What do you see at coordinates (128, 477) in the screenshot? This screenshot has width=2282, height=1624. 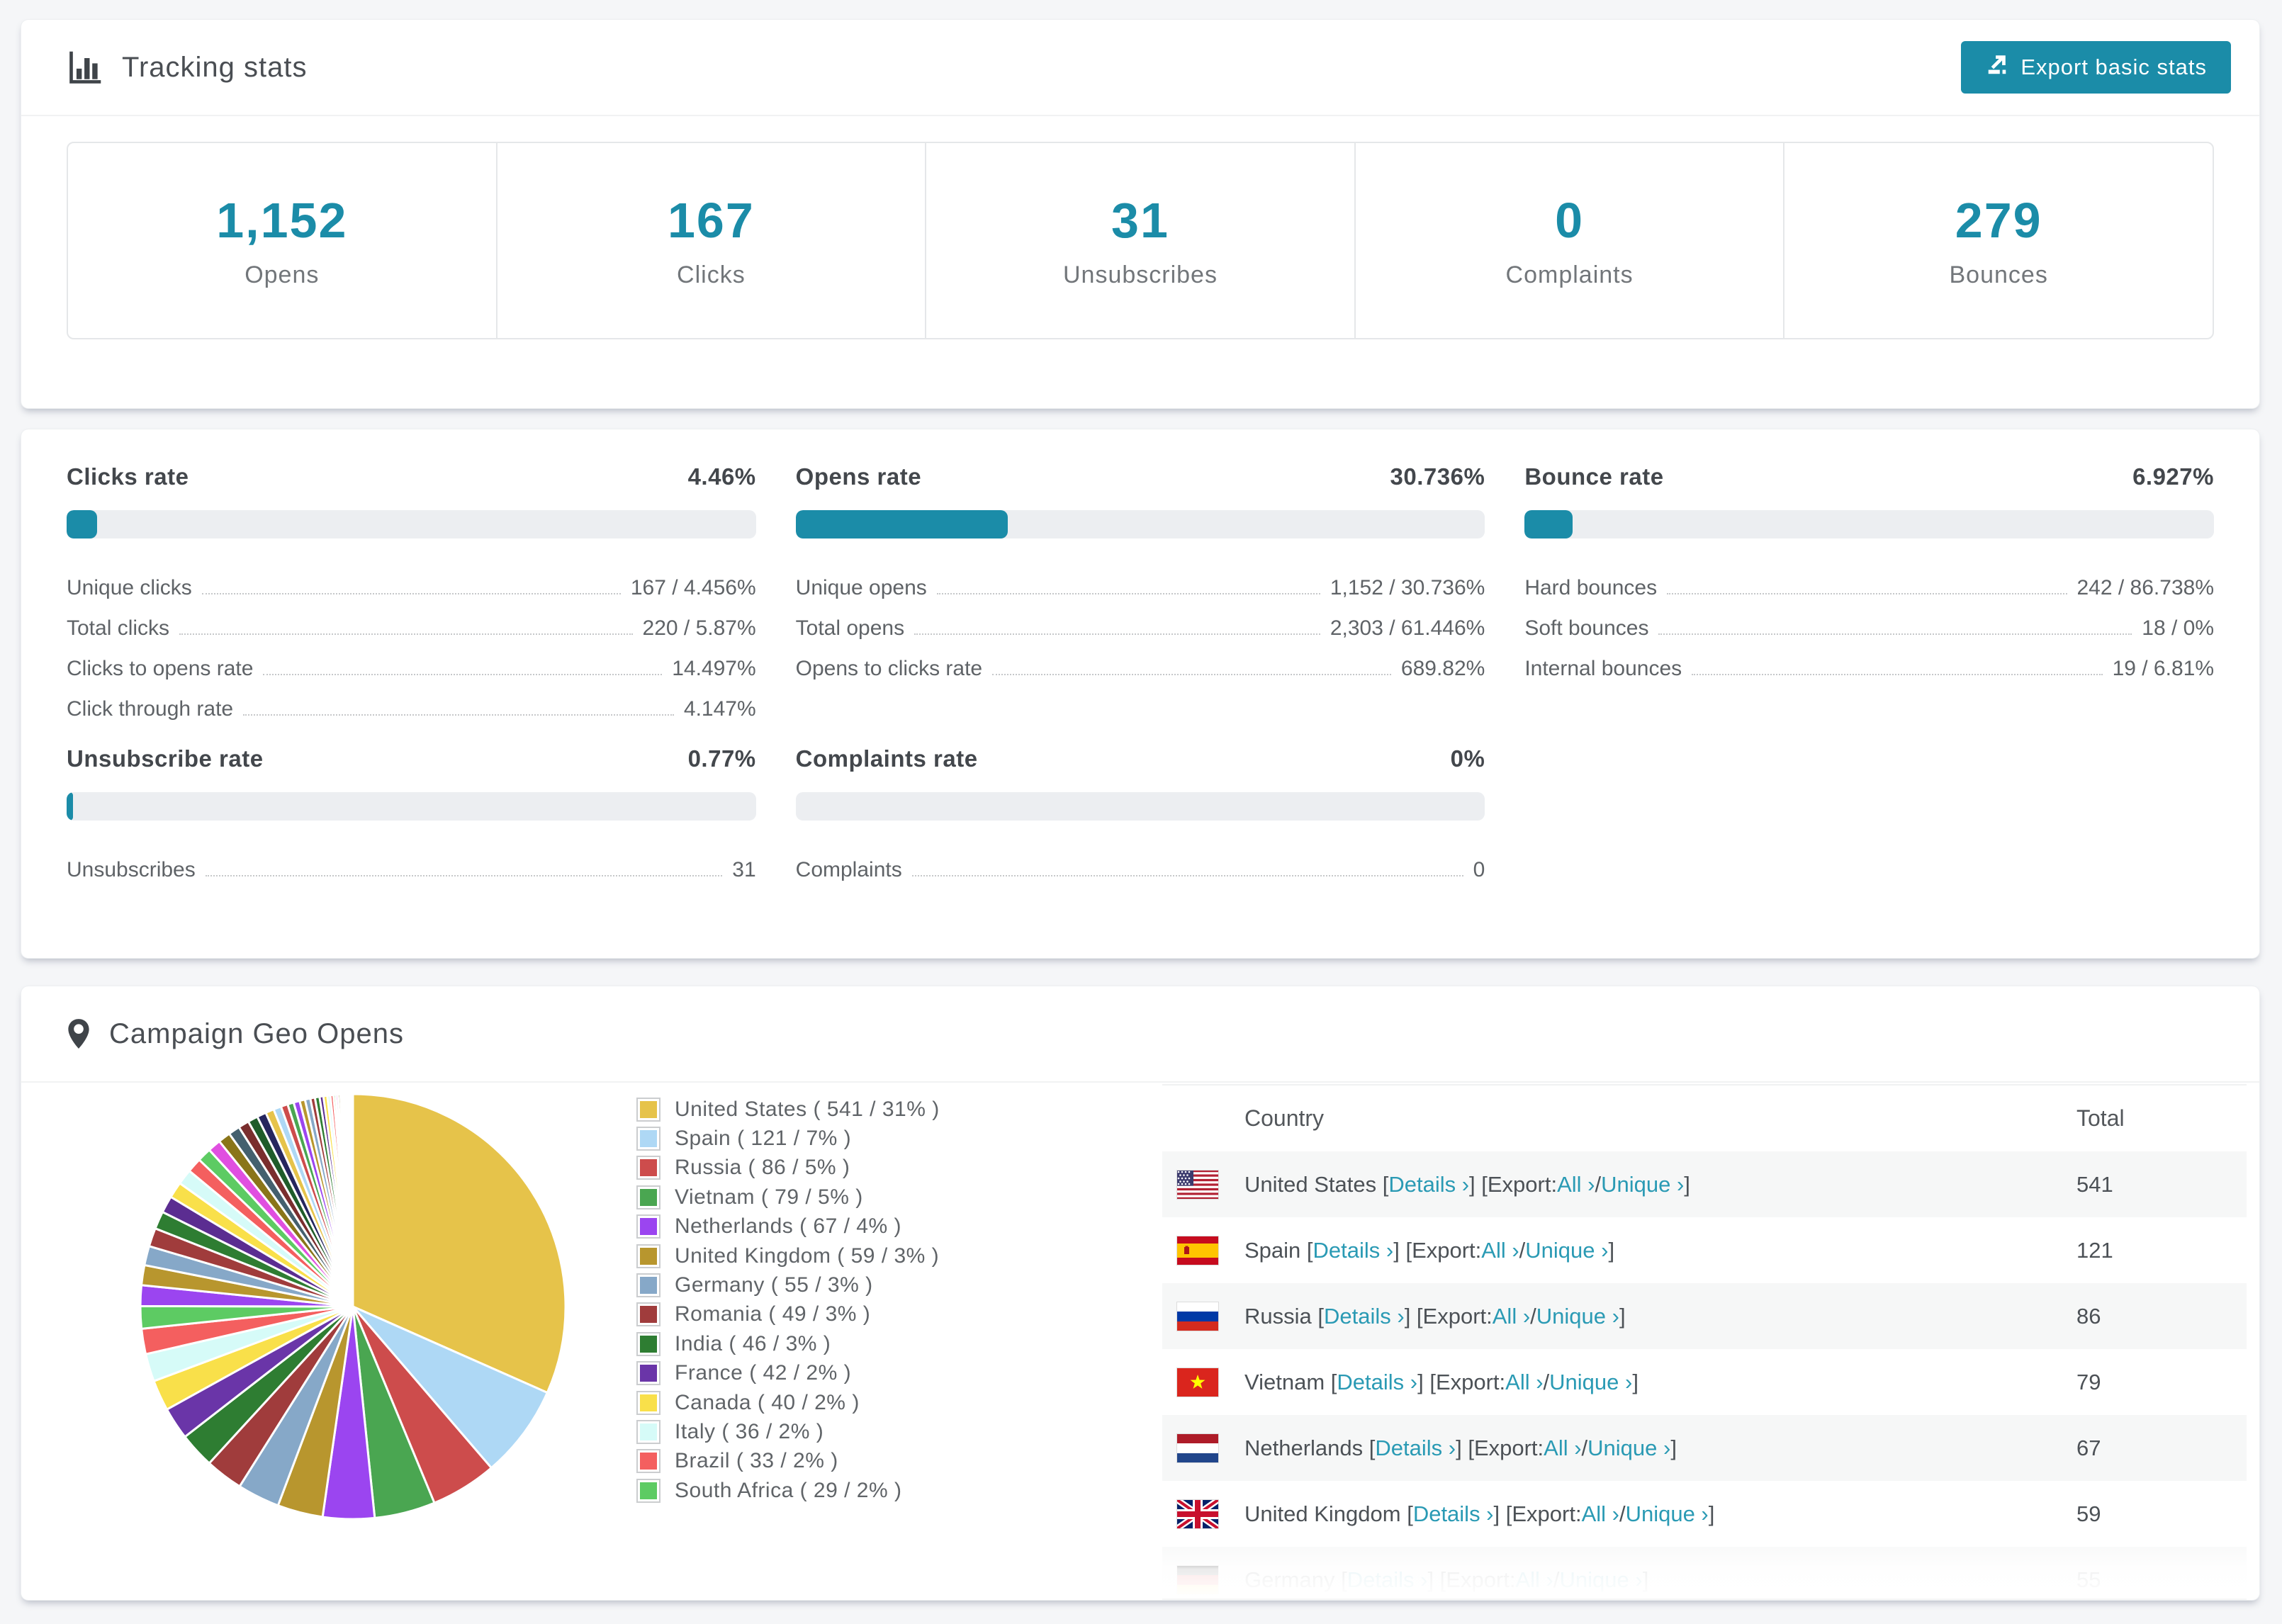 I see `rate-title: Clicks rate` at bounding box center [128, 477].